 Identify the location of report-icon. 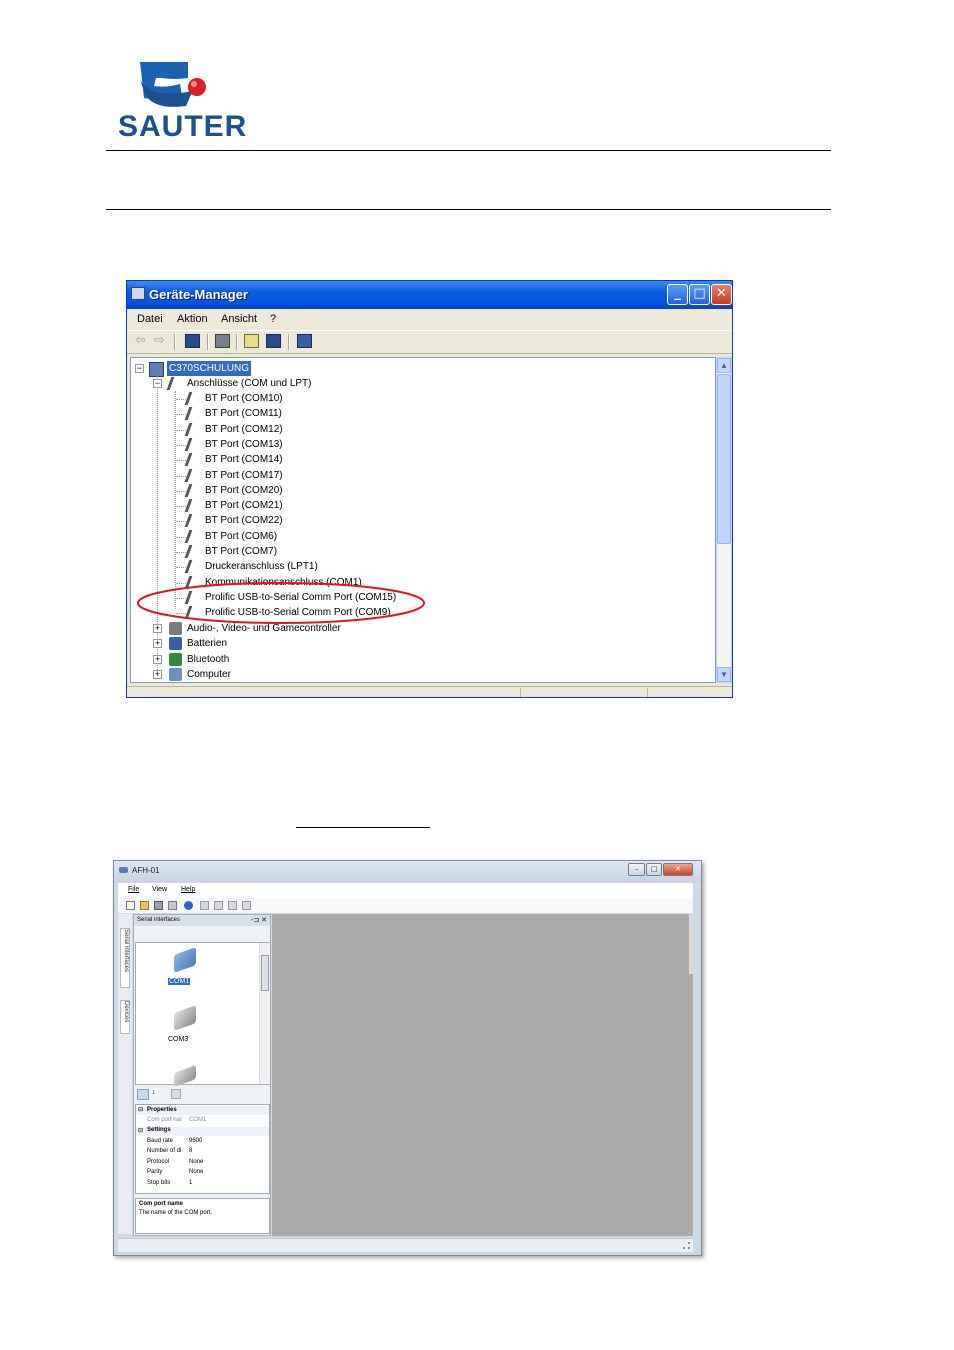
(232, 905).